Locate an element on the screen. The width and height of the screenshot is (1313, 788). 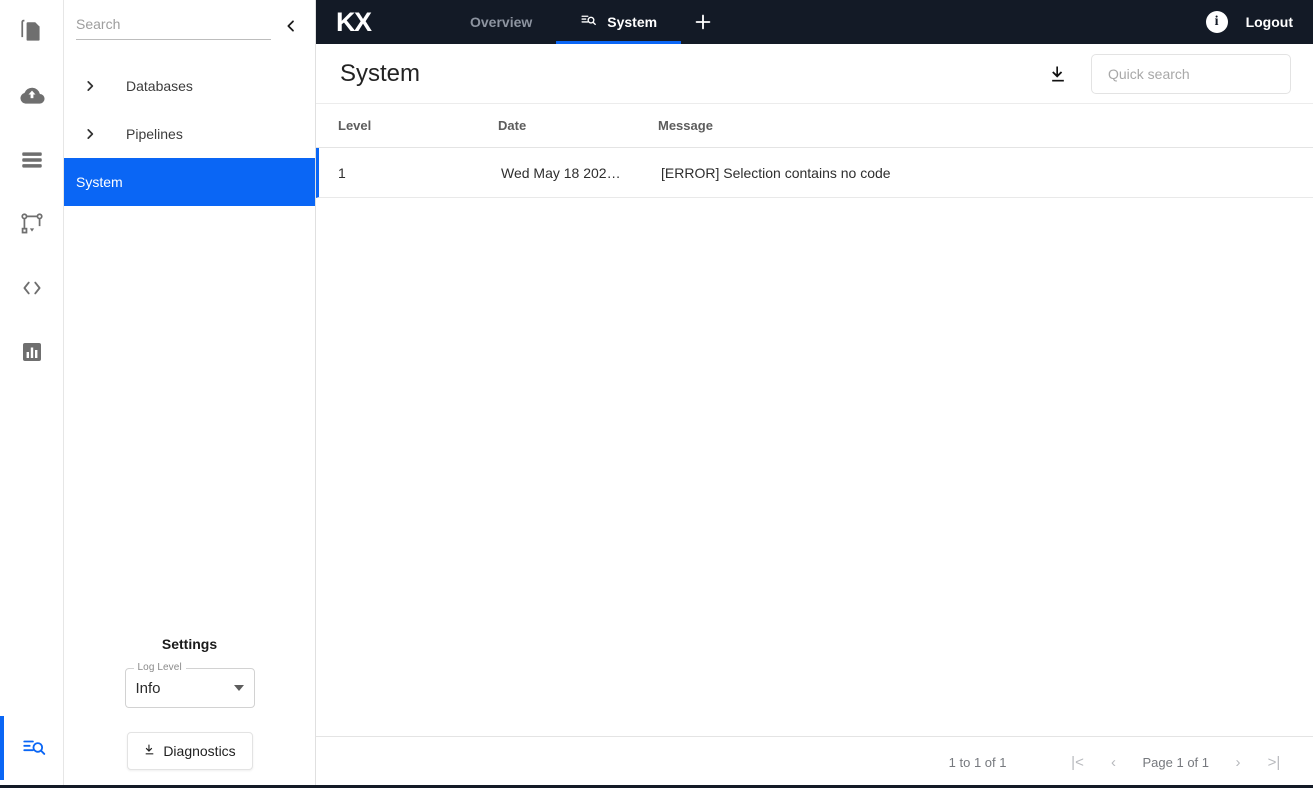
search-input is located at coordinates (173, 27).